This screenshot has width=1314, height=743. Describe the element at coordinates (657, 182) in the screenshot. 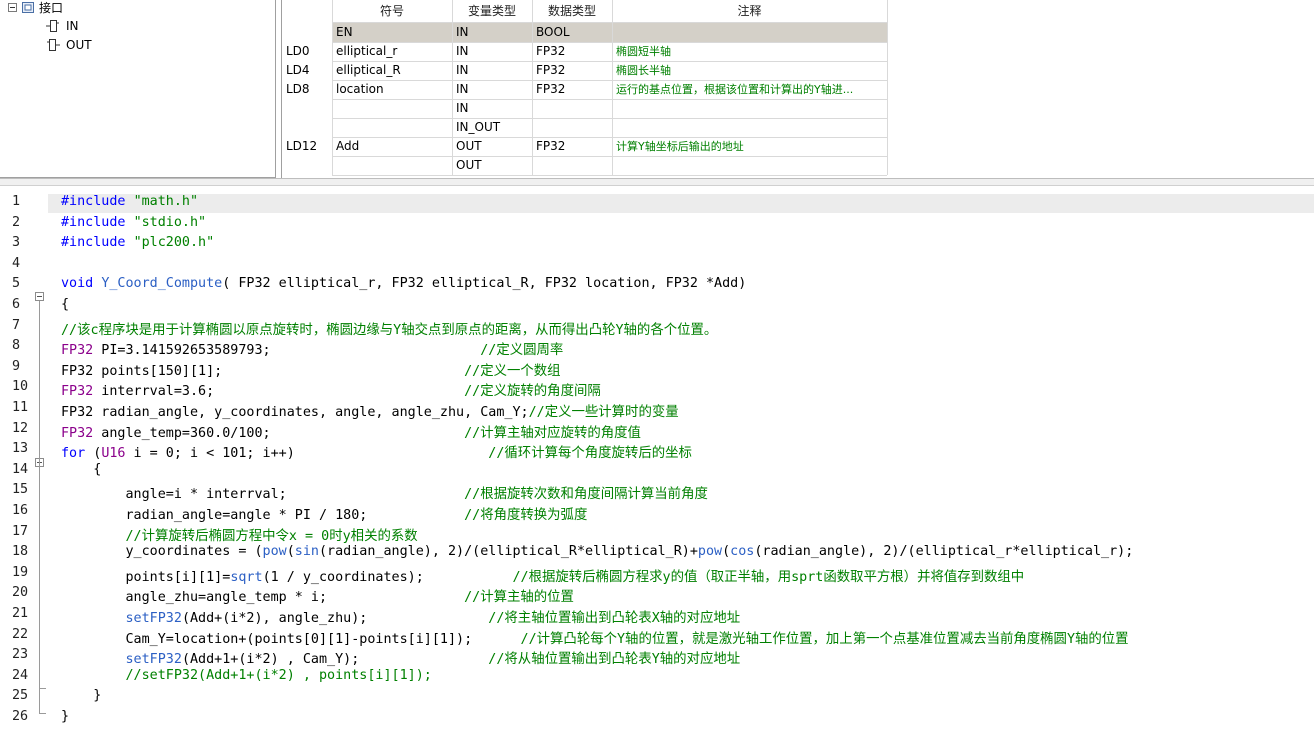

I see `splitter-bar` at that location.